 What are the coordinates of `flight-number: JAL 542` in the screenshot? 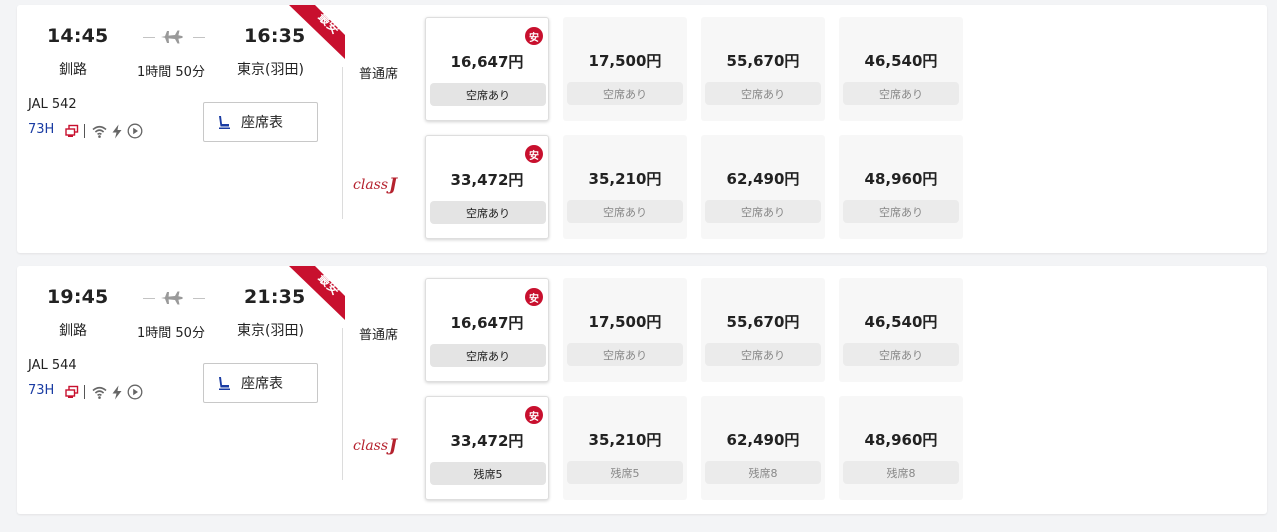 It's located at (52, 104).